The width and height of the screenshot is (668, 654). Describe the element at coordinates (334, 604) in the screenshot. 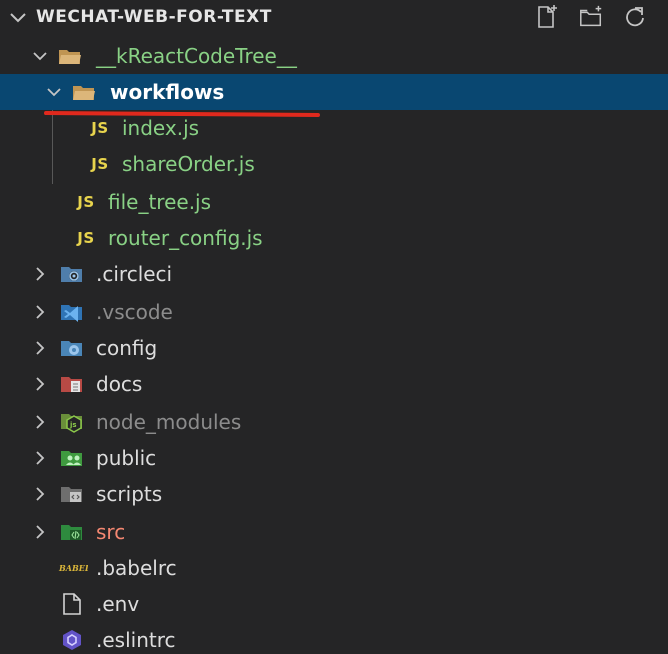

I see `tree-file-env: .env` at that location.